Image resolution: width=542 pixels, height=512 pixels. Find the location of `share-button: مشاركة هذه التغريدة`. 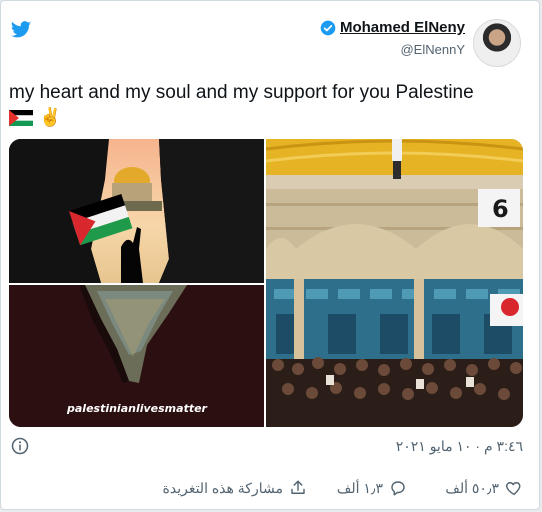

share-button: مشاركة هذه التغريدة is located at coordinates (235, 488).